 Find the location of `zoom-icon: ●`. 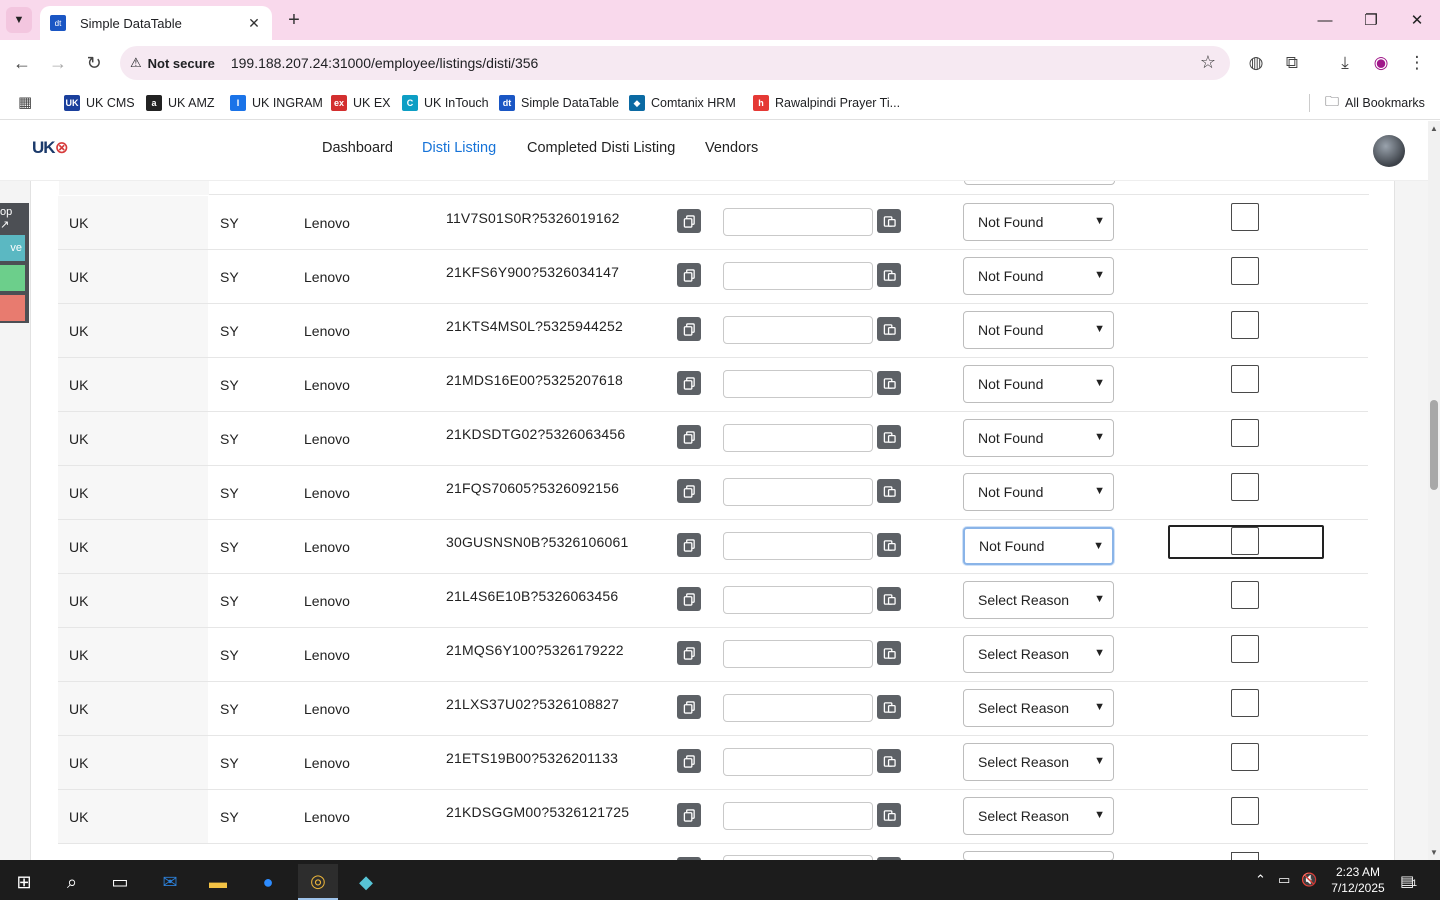

zoom-icon: ● is located at coordinates (268, 882).